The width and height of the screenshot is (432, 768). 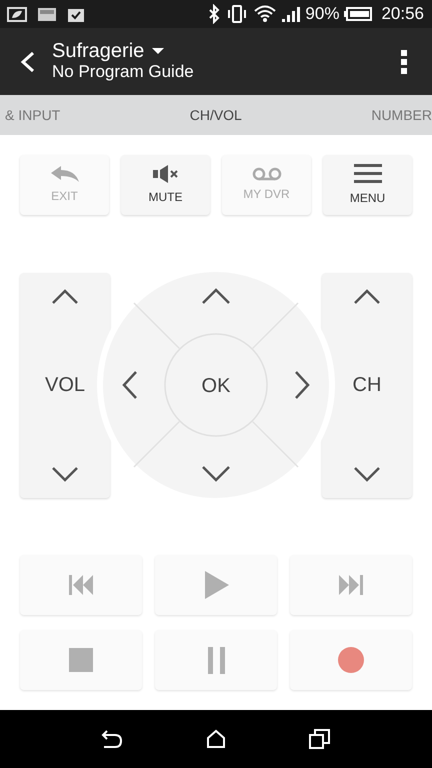 I want to click on header-subtitle: No Program Guide, so click(x=123, y=72).